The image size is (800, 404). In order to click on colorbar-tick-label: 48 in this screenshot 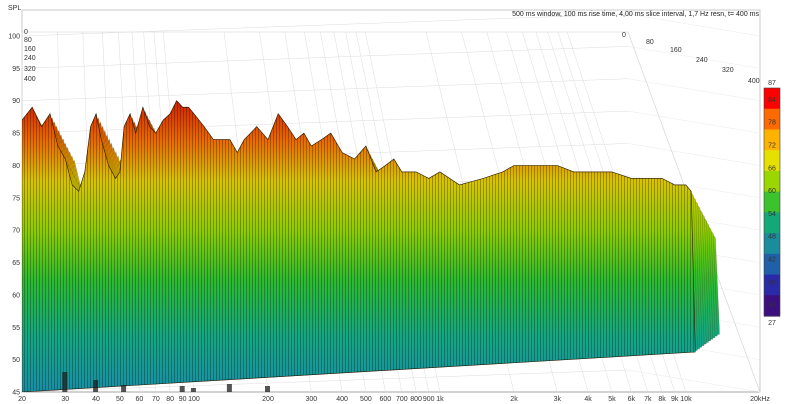, I will do `click(772, 237)`.